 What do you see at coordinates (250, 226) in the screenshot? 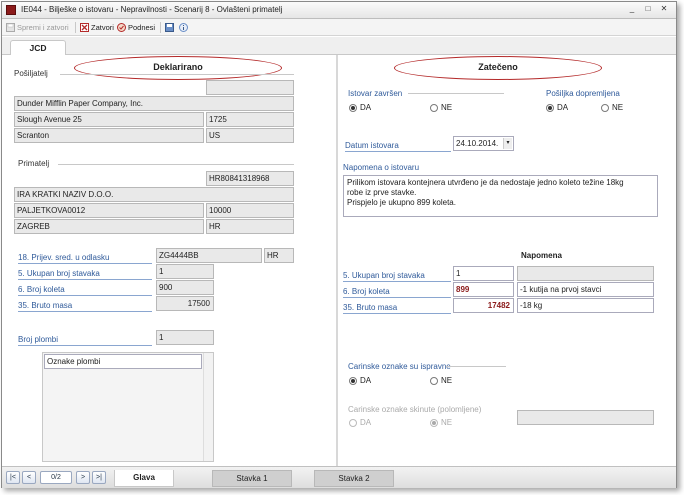
I see `recipient-country-field: HR` at bounding box center [250, 226].